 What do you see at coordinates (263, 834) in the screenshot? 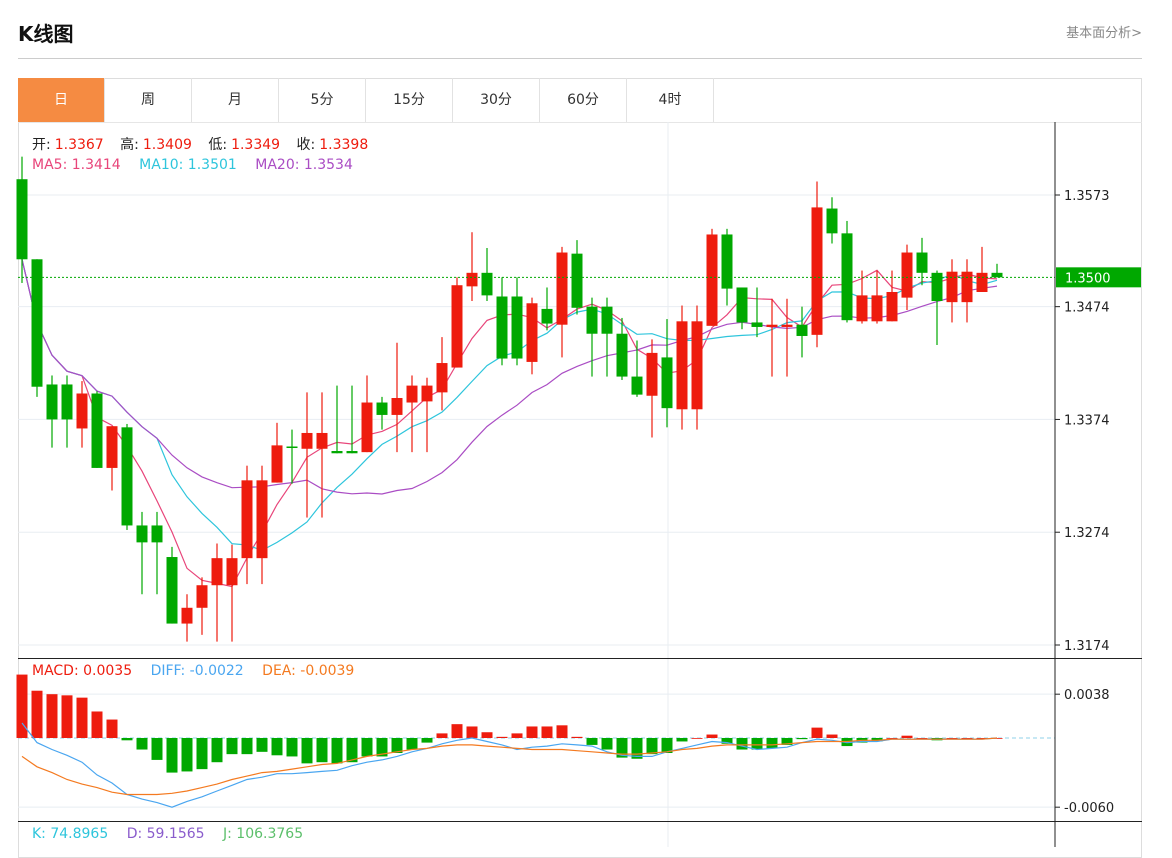
I see `j-value: J: 106.3765` at bounding box center [263, 834].